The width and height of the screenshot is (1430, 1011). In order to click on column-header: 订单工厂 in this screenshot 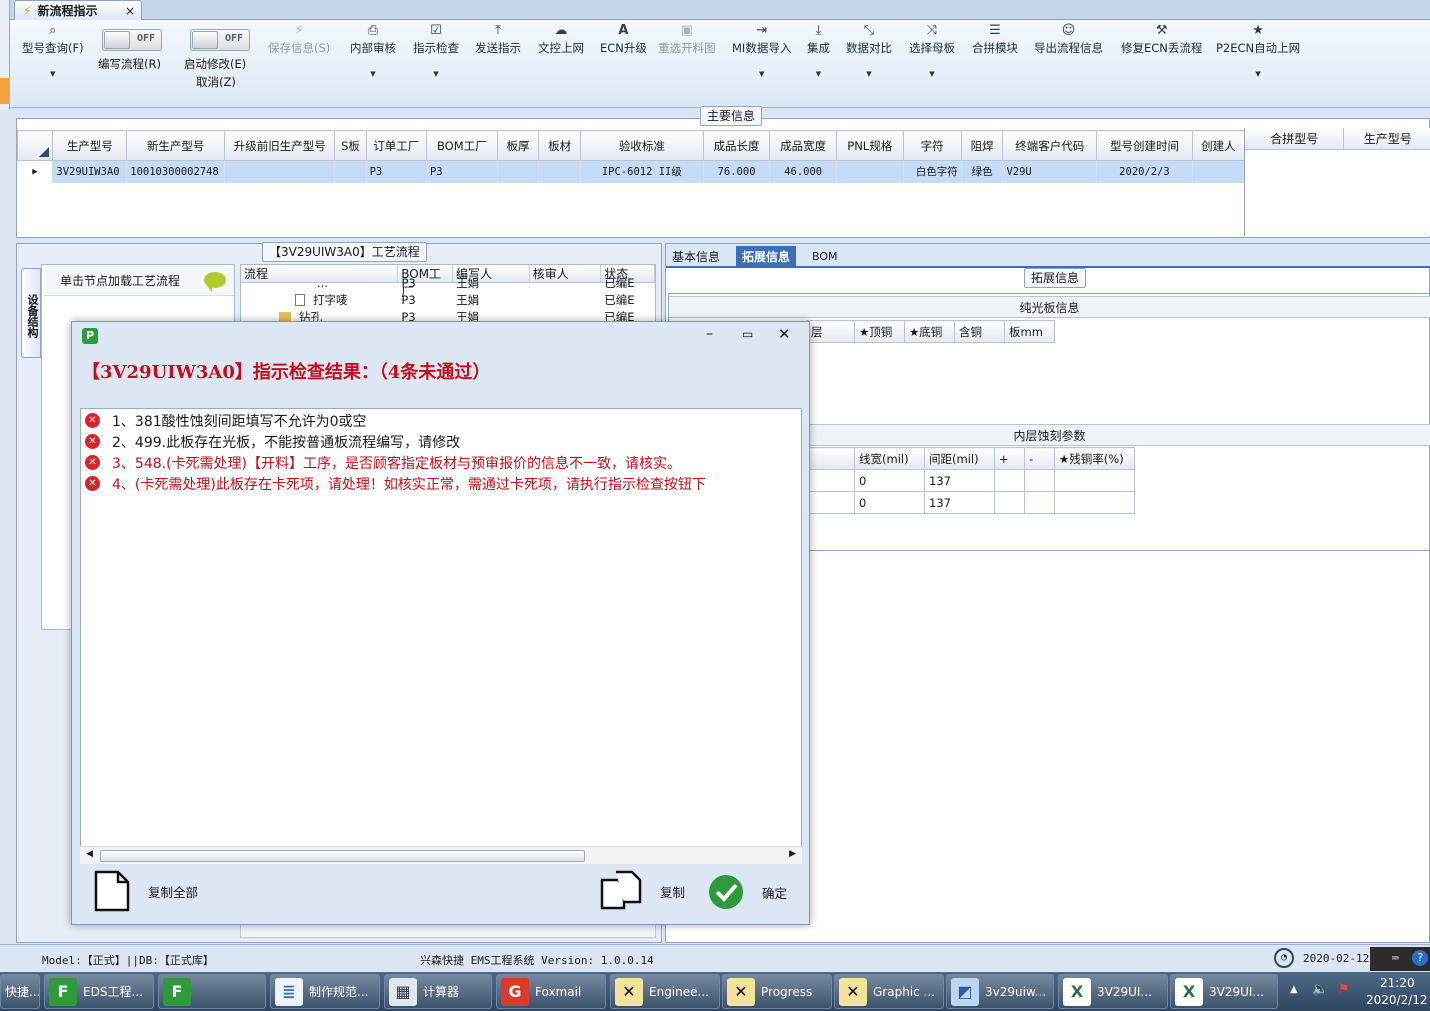, I will do `click(396, 145)`.